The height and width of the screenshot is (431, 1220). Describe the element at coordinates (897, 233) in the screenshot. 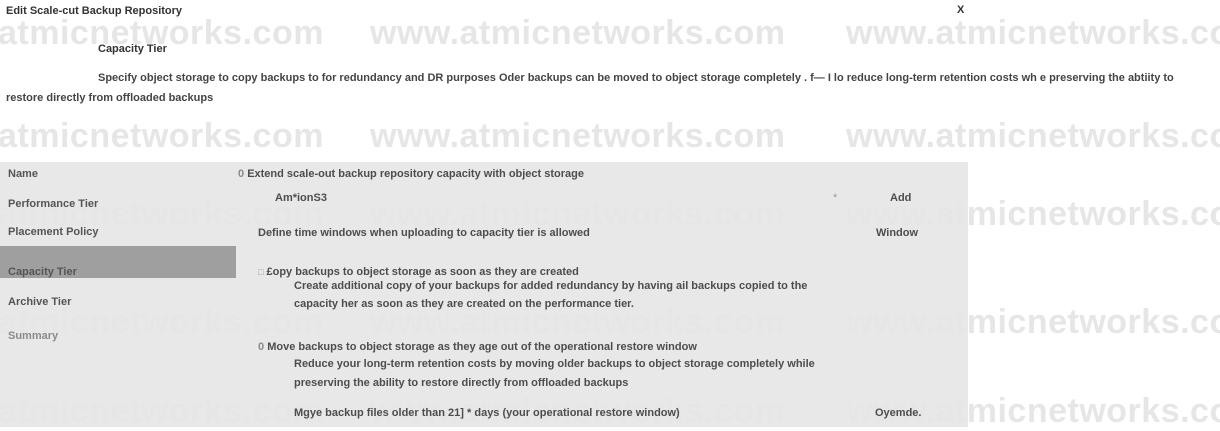

I see `window-button: Window` at that location.